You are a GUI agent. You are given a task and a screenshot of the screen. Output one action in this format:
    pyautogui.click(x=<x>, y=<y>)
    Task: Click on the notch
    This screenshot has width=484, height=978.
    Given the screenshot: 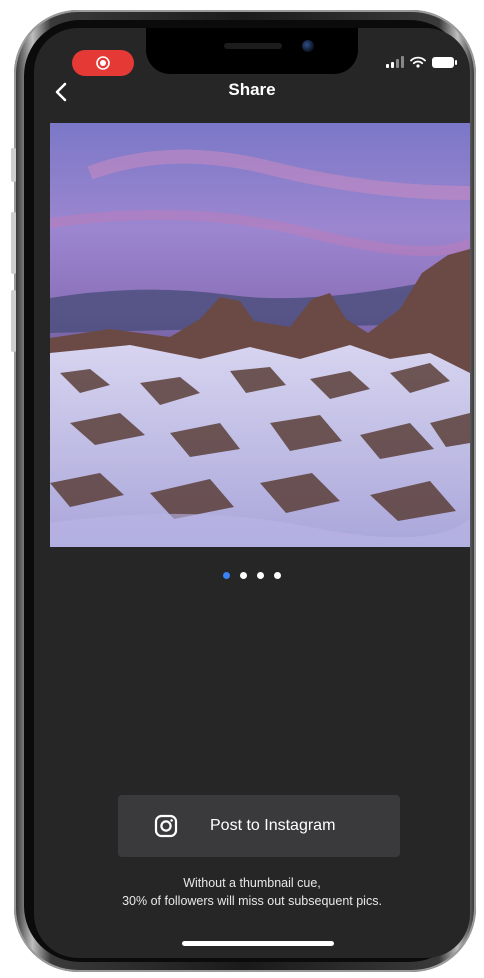 What is the action you would take?
    pyautogui.click(x=252, y=51)
    